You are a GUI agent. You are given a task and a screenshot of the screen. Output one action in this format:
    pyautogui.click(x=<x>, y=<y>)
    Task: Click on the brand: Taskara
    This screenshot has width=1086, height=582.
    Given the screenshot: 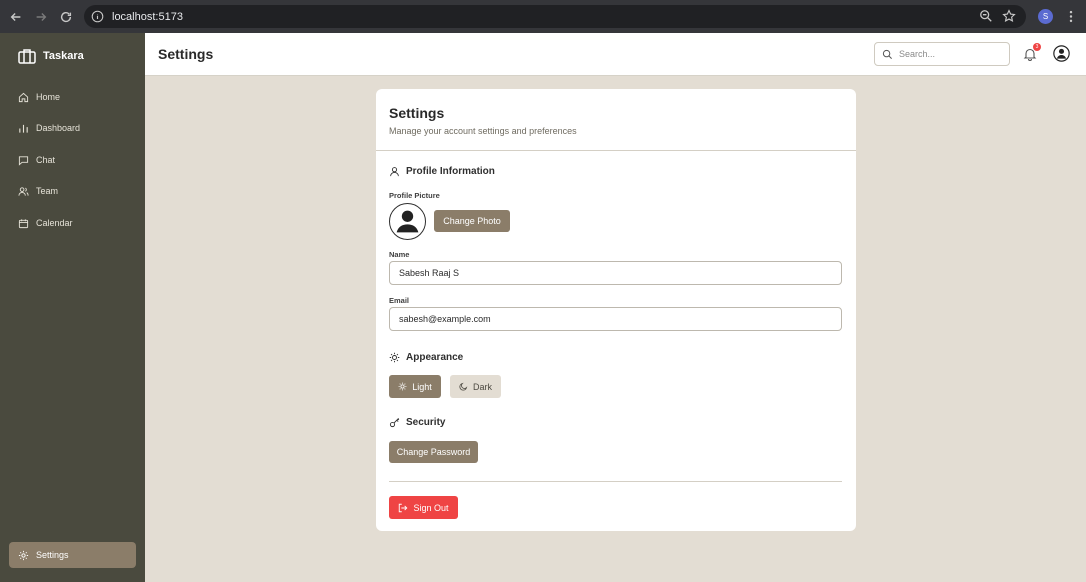 What is the action you would take?
    pyautogui.click(x=51, y=56)
    